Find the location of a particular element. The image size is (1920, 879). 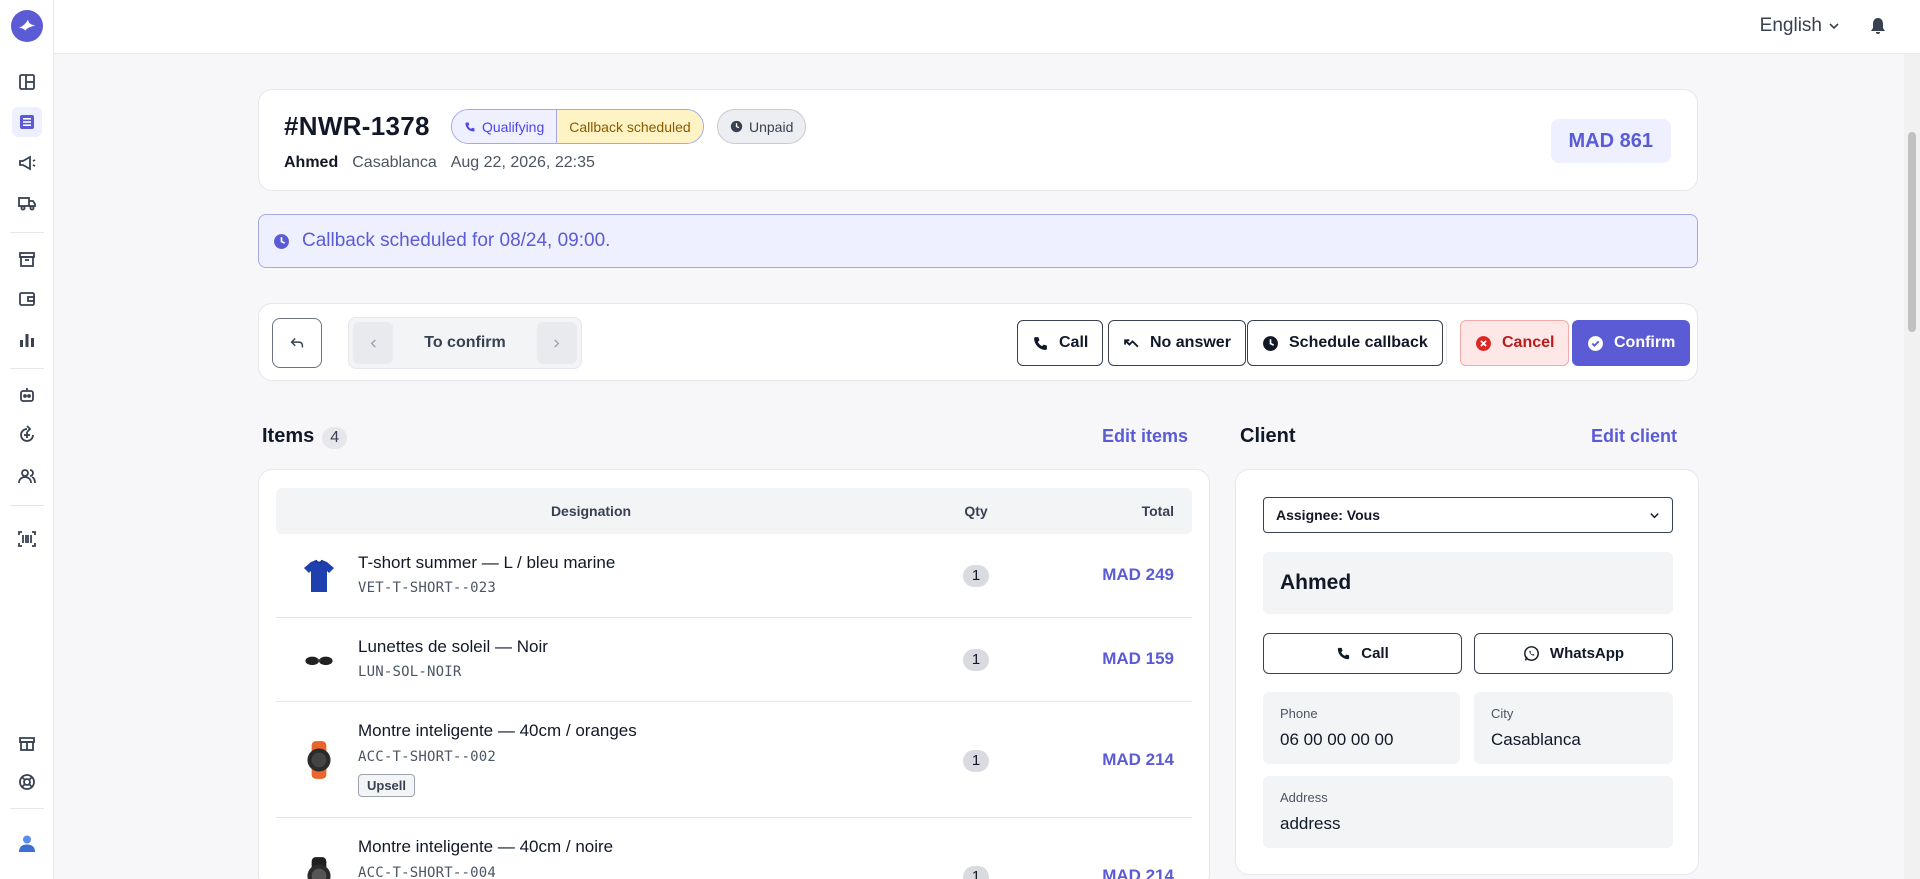

sidebar-divider is located at coordinates (27, 505).